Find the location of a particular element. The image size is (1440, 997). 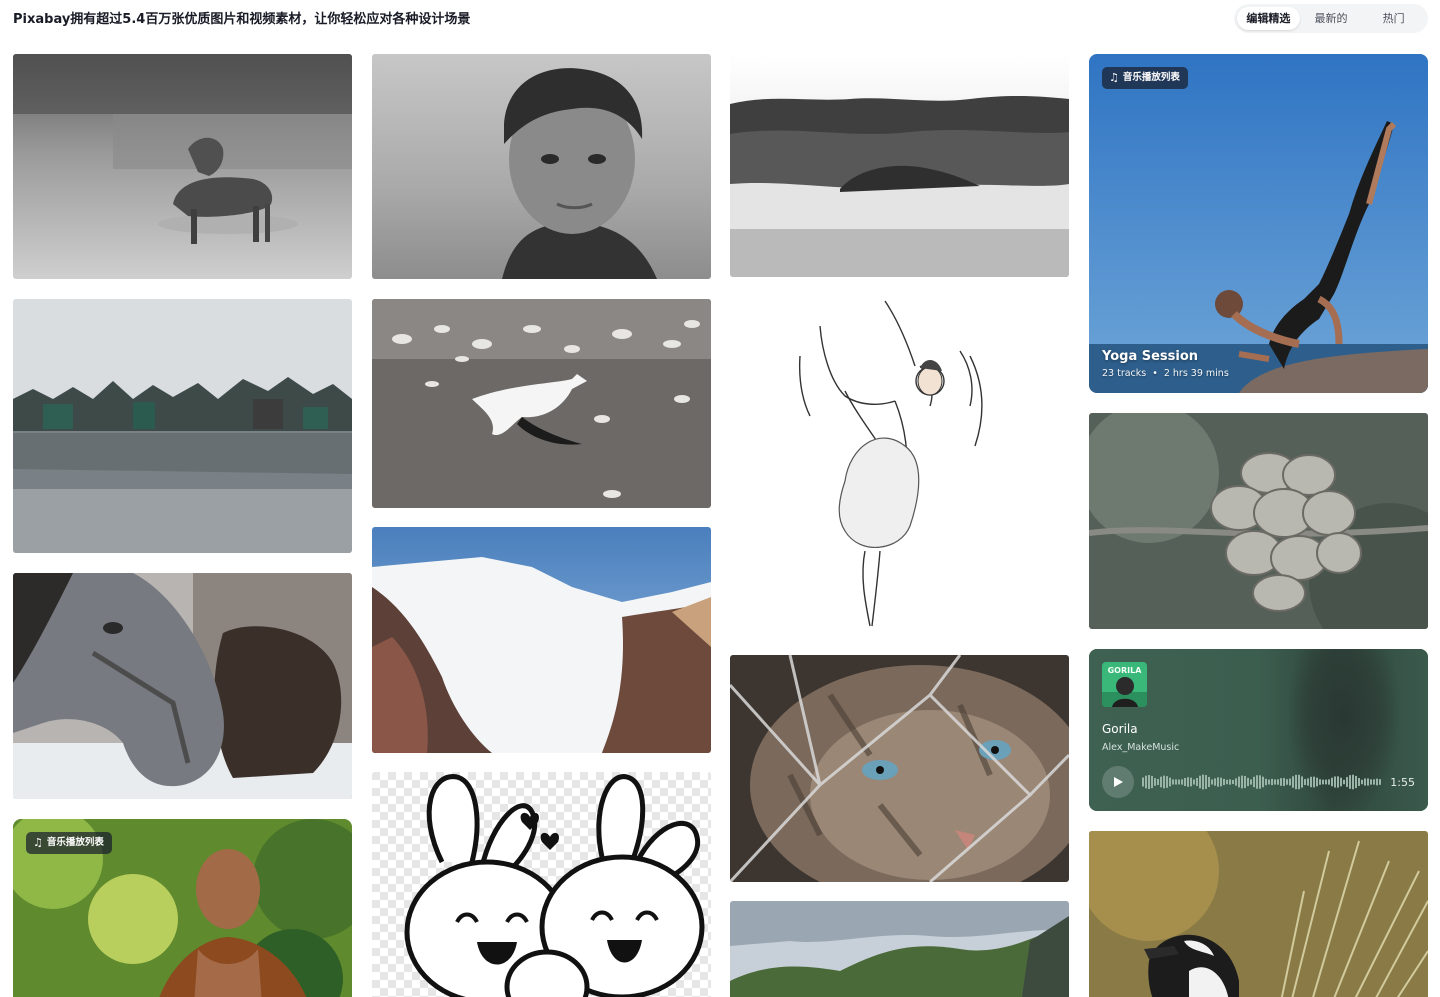

playlist-card-monk: ♫ 音乐播放列表 is located at coordinates (182, 908).